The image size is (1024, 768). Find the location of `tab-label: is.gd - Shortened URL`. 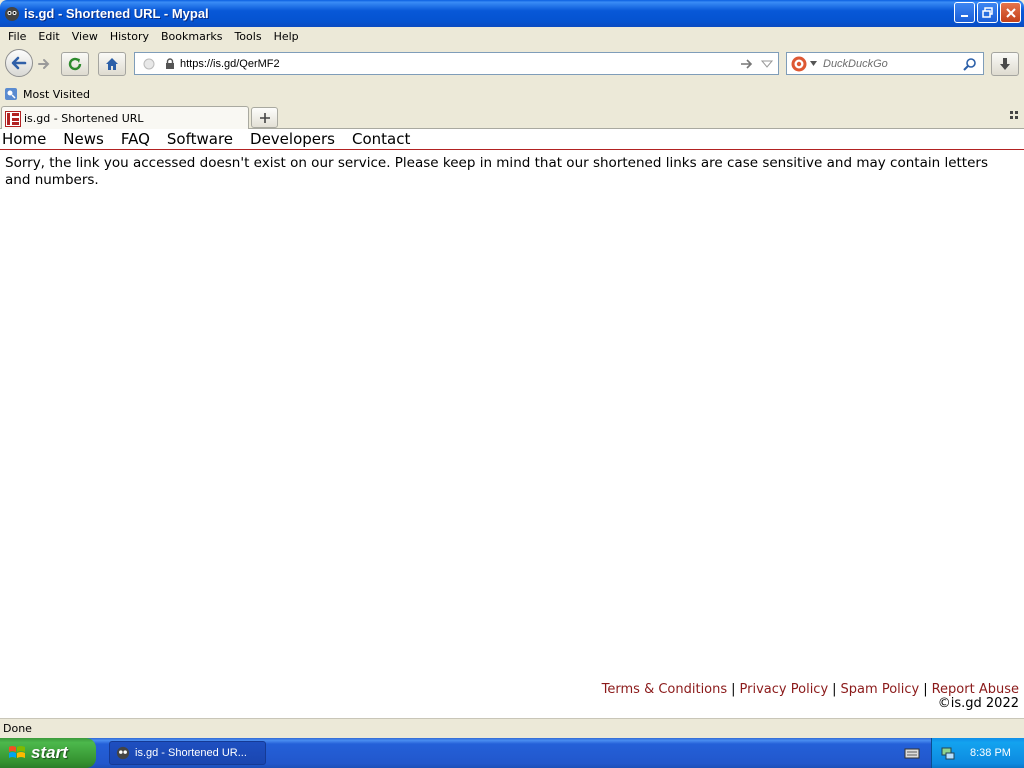

tab-label: is.gd - Shortened URL is located at coordinates (84, 118).